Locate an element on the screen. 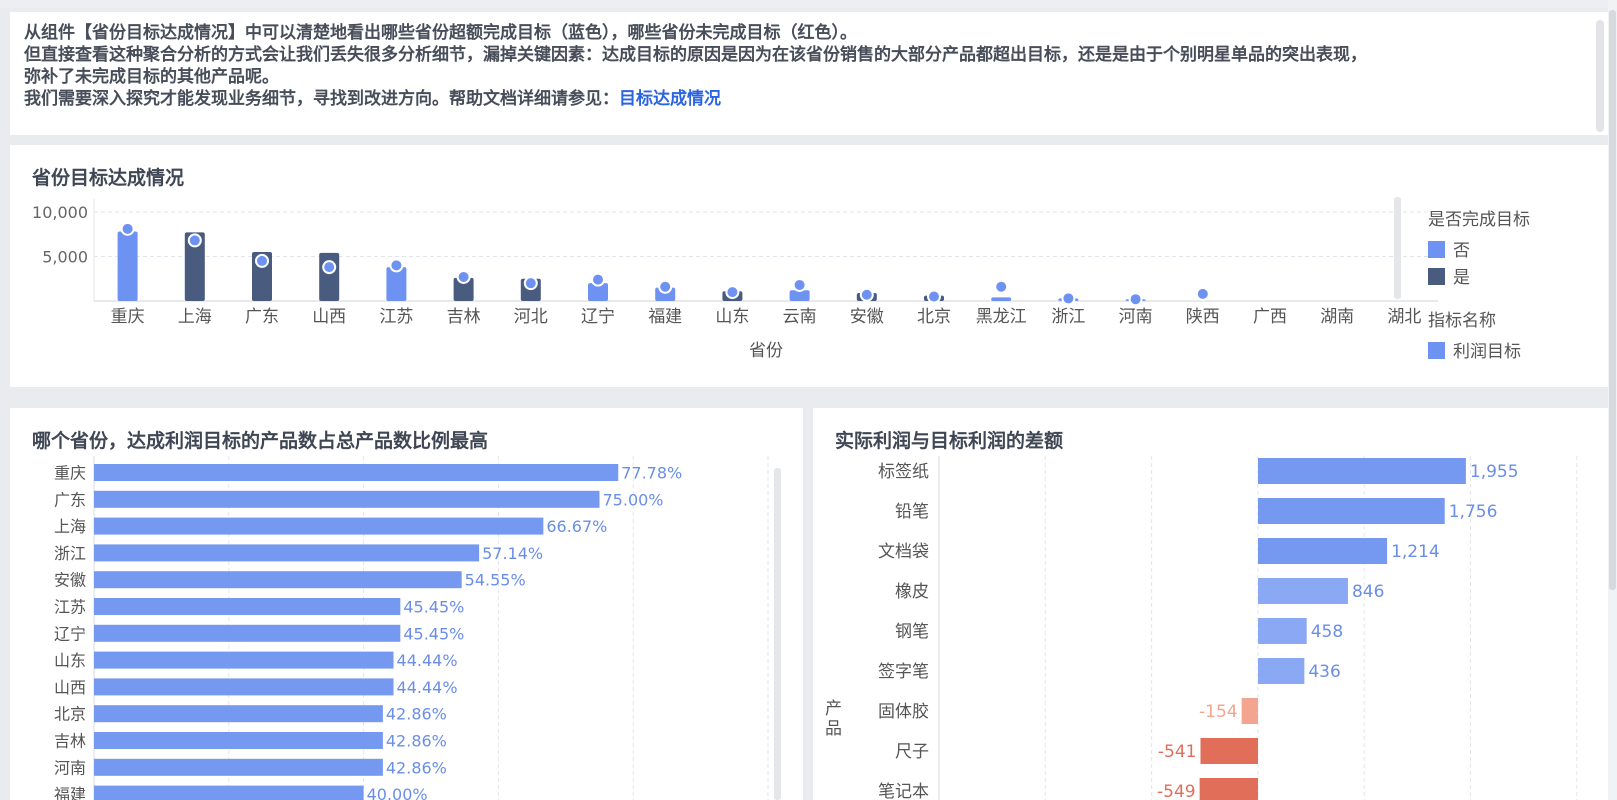 Image resolution: width=1617 pixels, height=800 pixels. x-tick-label: 湖北 is located at coordinates (1404, 317).